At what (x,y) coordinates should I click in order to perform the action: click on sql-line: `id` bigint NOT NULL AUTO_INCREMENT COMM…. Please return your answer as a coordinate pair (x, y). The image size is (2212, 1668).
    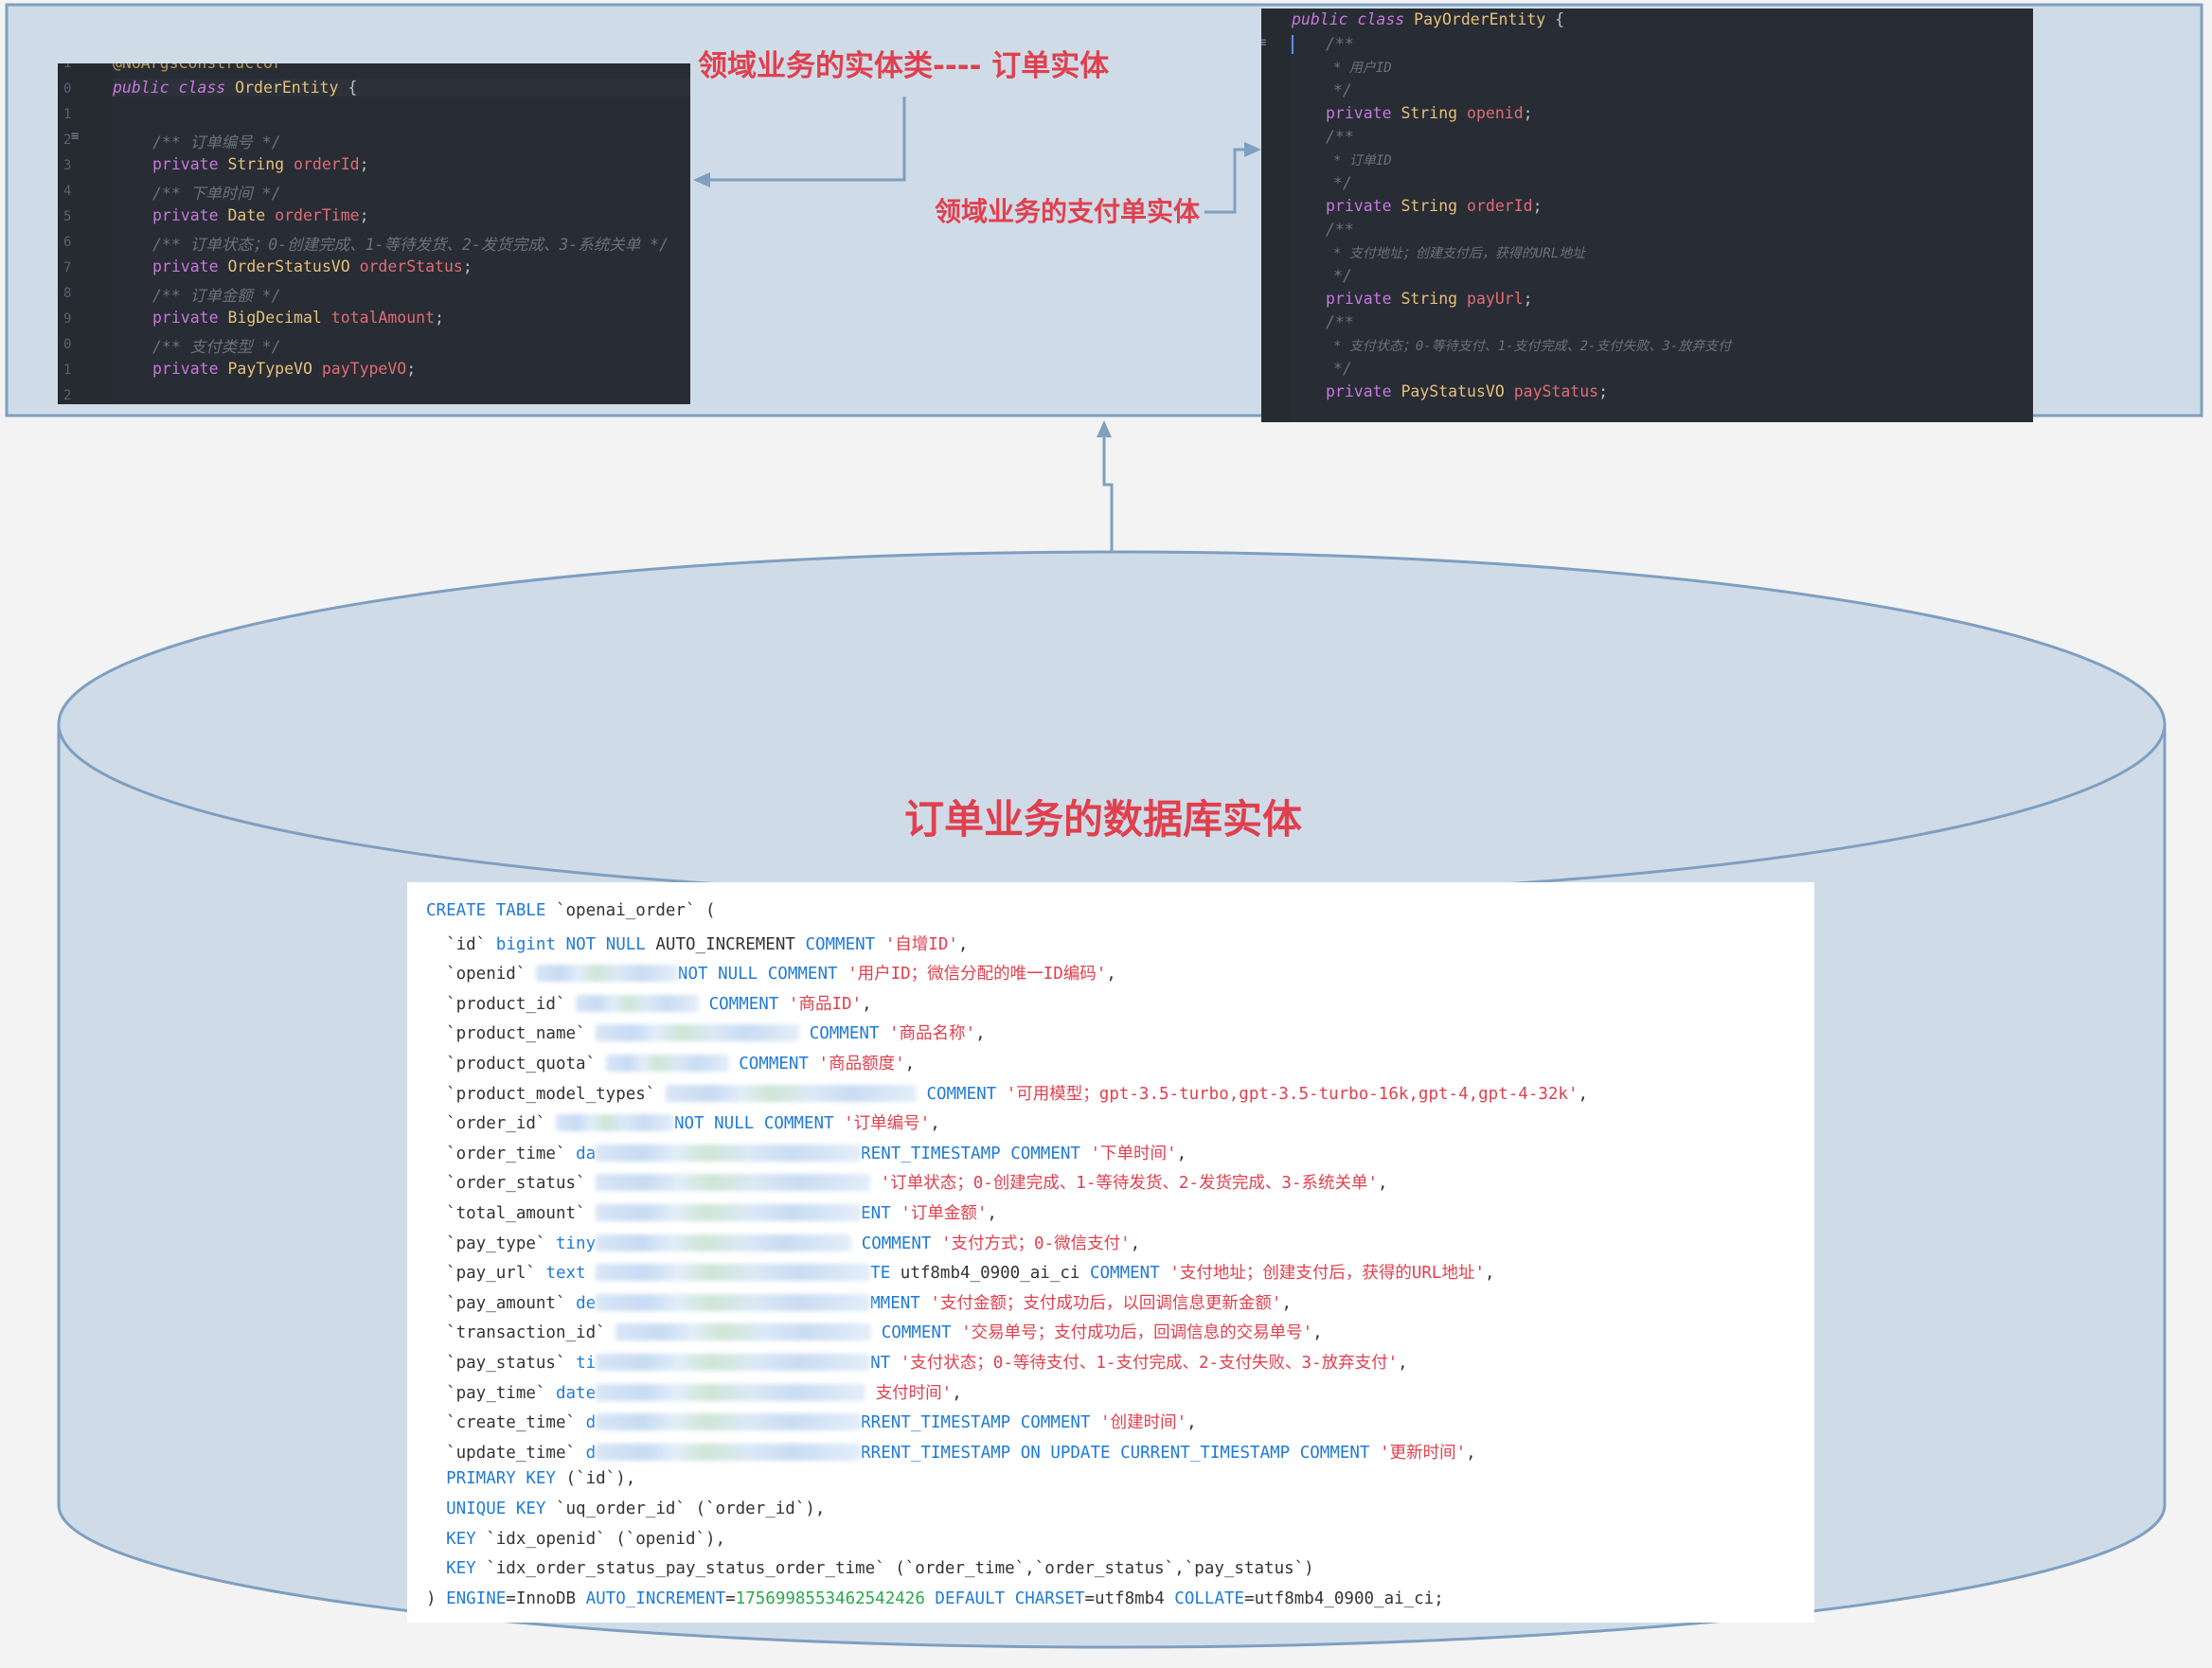
    Looking at the image, I should click on (707, 944).